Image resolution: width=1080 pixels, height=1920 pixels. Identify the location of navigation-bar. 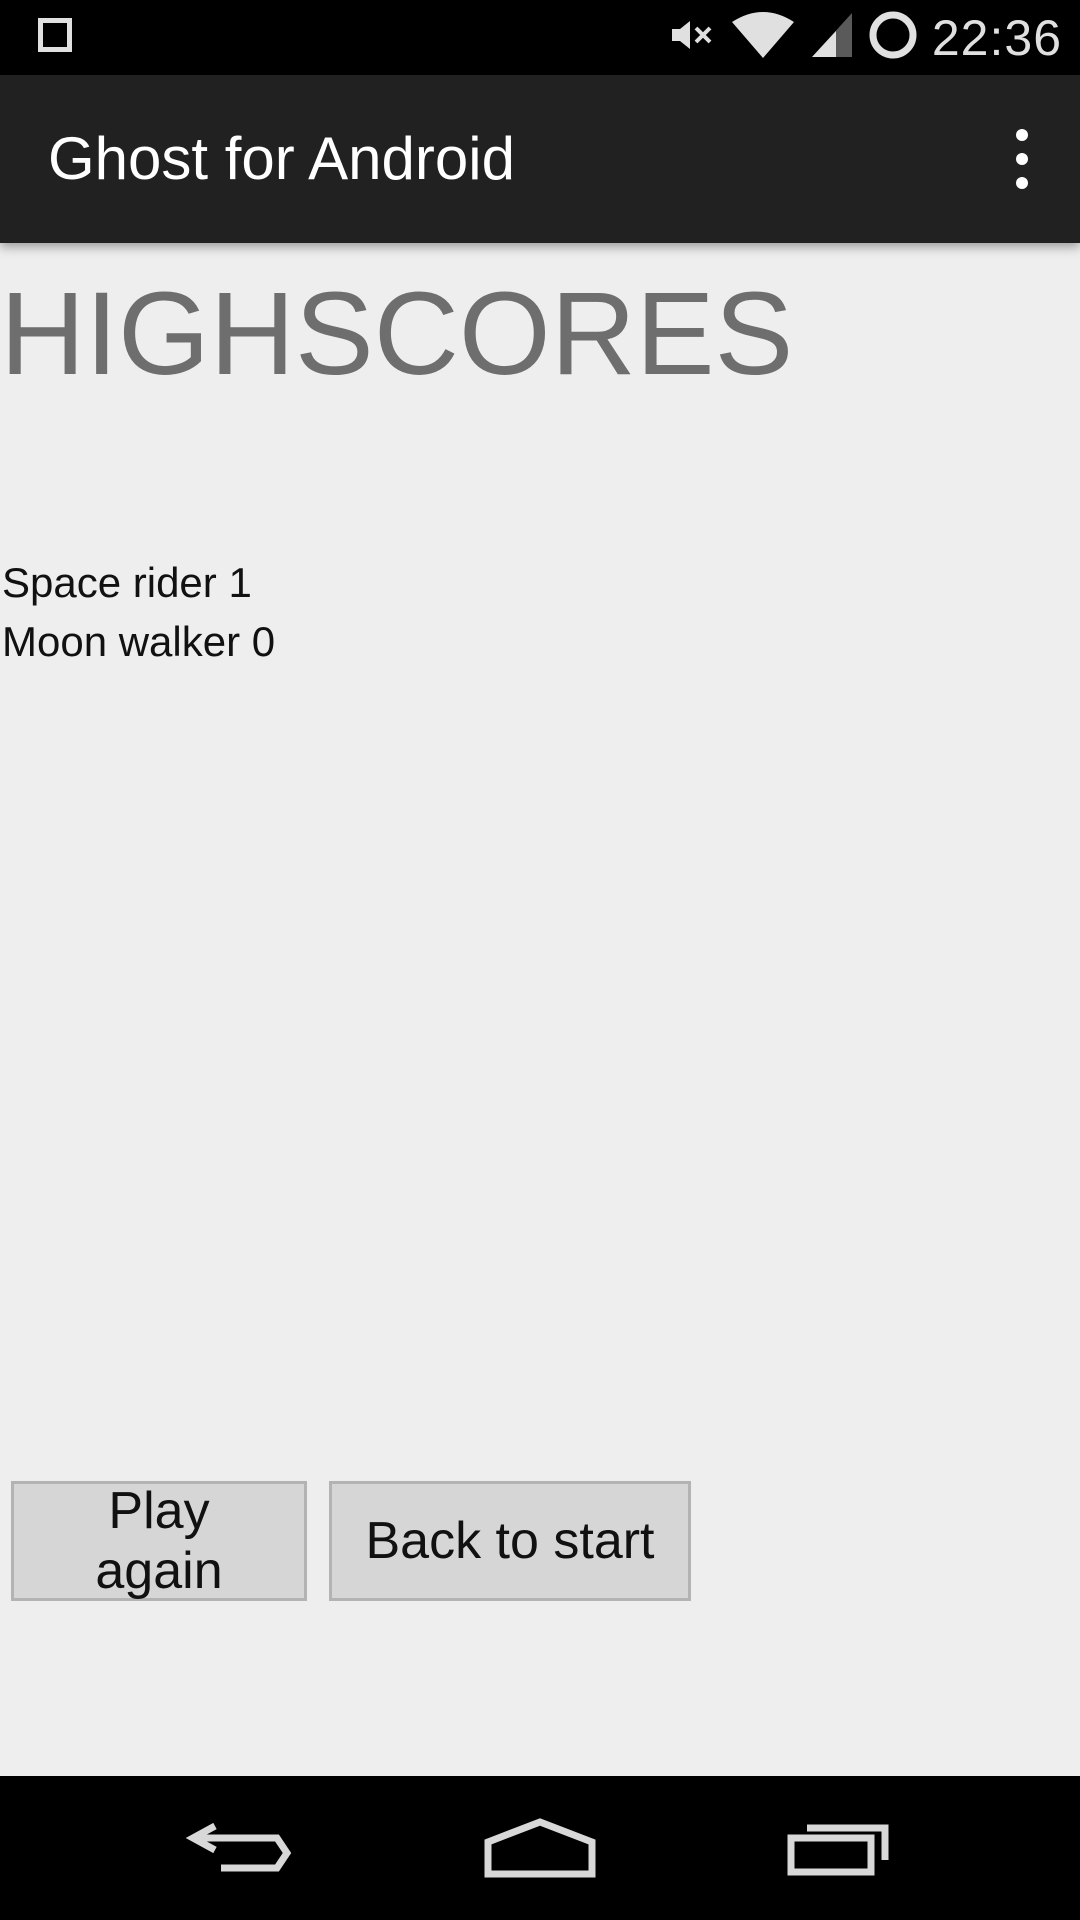
(540, 1848).